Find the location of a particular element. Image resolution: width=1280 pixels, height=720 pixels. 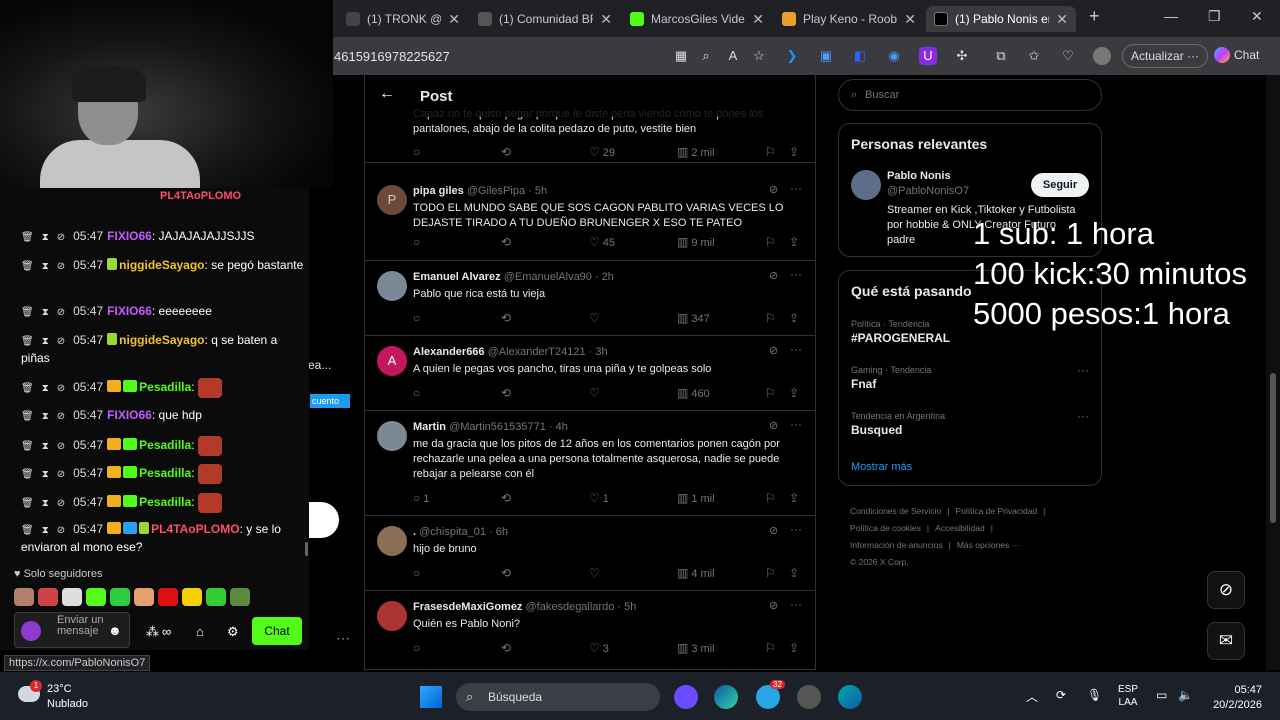

profile-handle: @PabloNonisO7 is located at coordinates (928, 191).